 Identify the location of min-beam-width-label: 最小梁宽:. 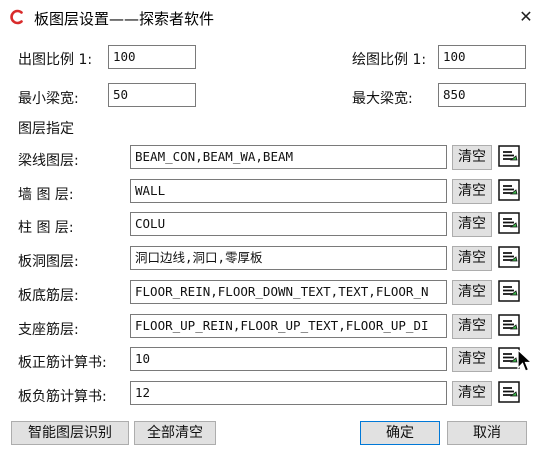
(48, 99).